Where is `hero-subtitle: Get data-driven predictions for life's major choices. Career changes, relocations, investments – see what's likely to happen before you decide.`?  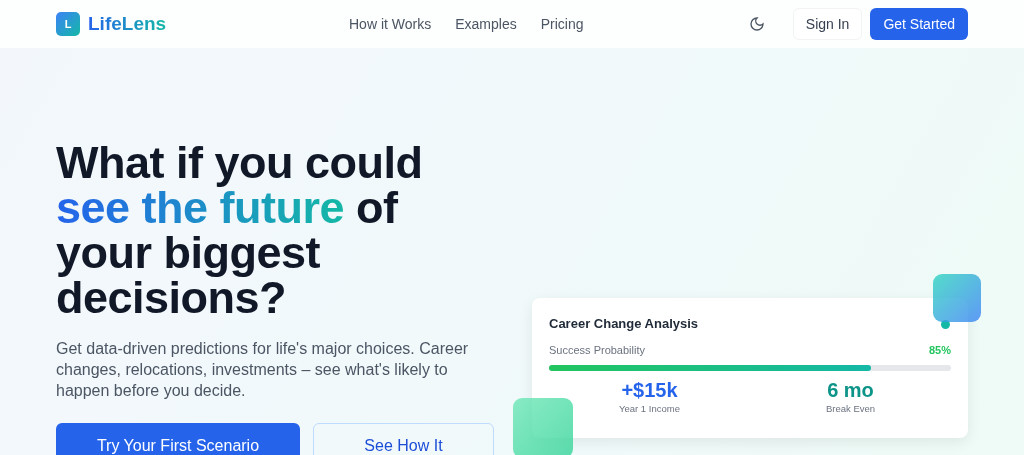 hero-subtitle: Get data-driven predictions for life's major choices. Career changes, relocations, investments – see what's likely to happen before you decide. is located at coordinates (263, 370).